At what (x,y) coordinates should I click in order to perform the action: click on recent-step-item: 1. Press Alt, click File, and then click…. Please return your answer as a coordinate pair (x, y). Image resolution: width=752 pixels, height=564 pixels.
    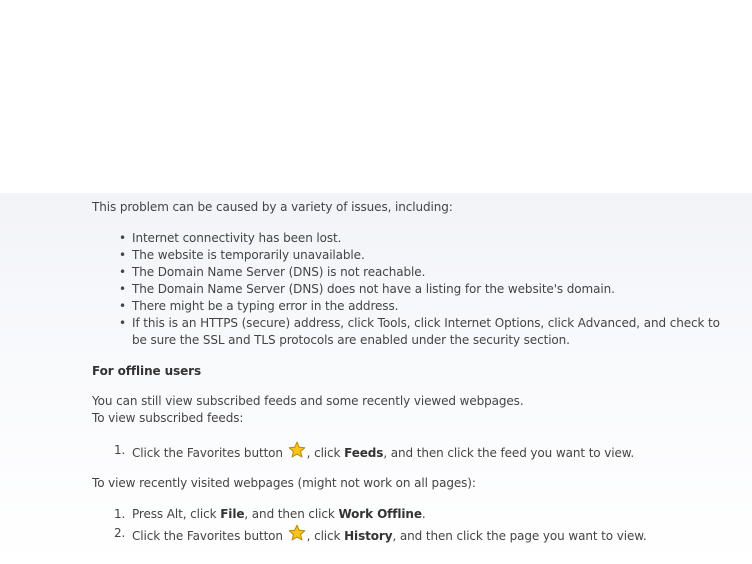
    Looking at the image, I should click on (418, 514).